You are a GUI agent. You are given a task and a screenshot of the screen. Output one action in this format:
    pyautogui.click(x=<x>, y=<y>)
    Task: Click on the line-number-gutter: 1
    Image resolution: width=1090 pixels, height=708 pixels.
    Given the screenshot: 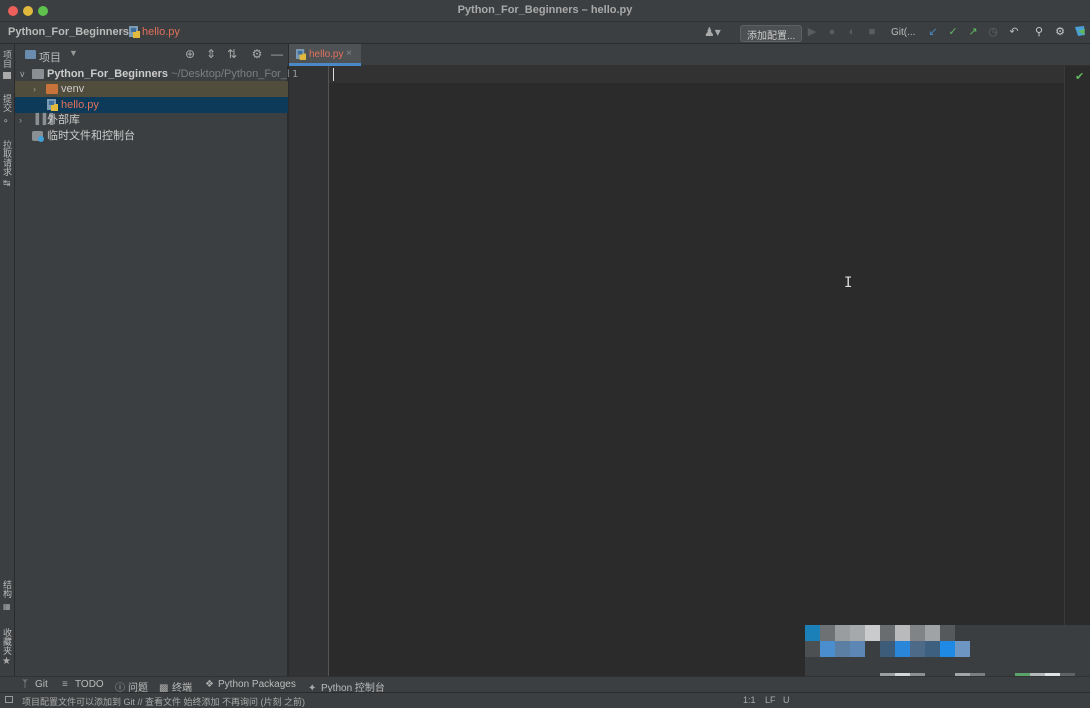 What is the action you would take?
    pyautogui.click(x=309, y=371)
    